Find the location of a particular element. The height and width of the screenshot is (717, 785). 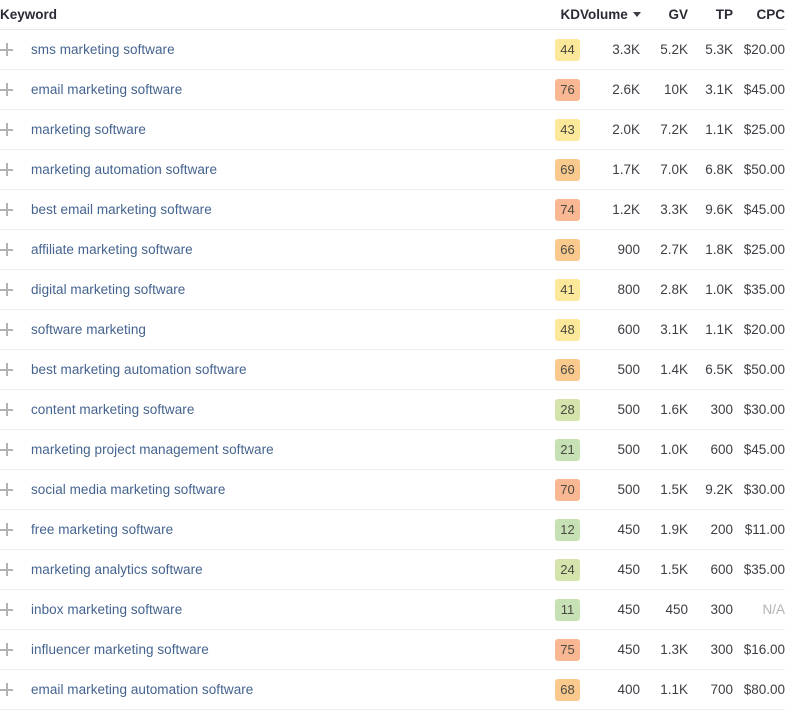

volume-cell: 900 is located at coordinates (610, 249).